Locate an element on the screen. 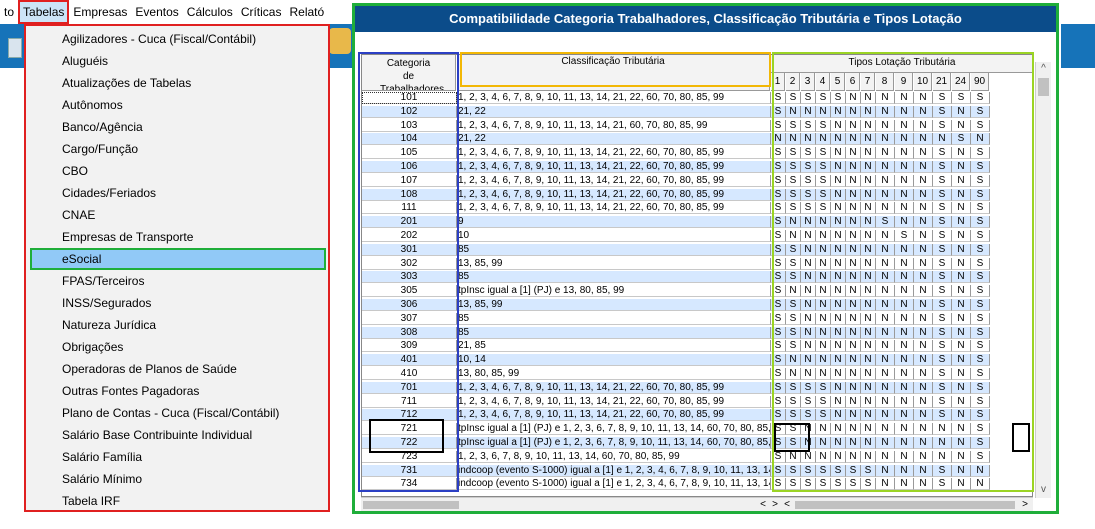  document-icon is located at coordinates (15, 48).